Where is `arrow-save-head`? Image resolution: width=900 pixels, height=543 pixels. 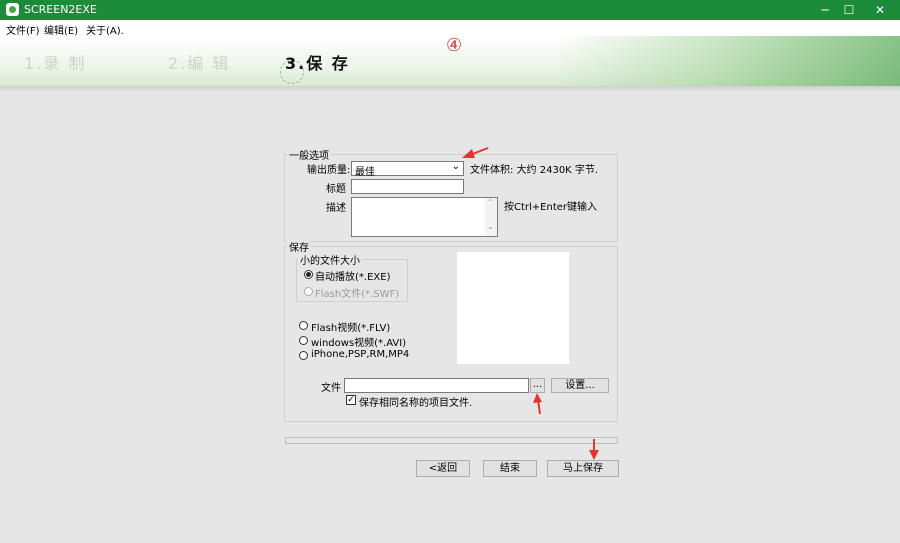
arrow-save-head is located at coordinates (594, 455).